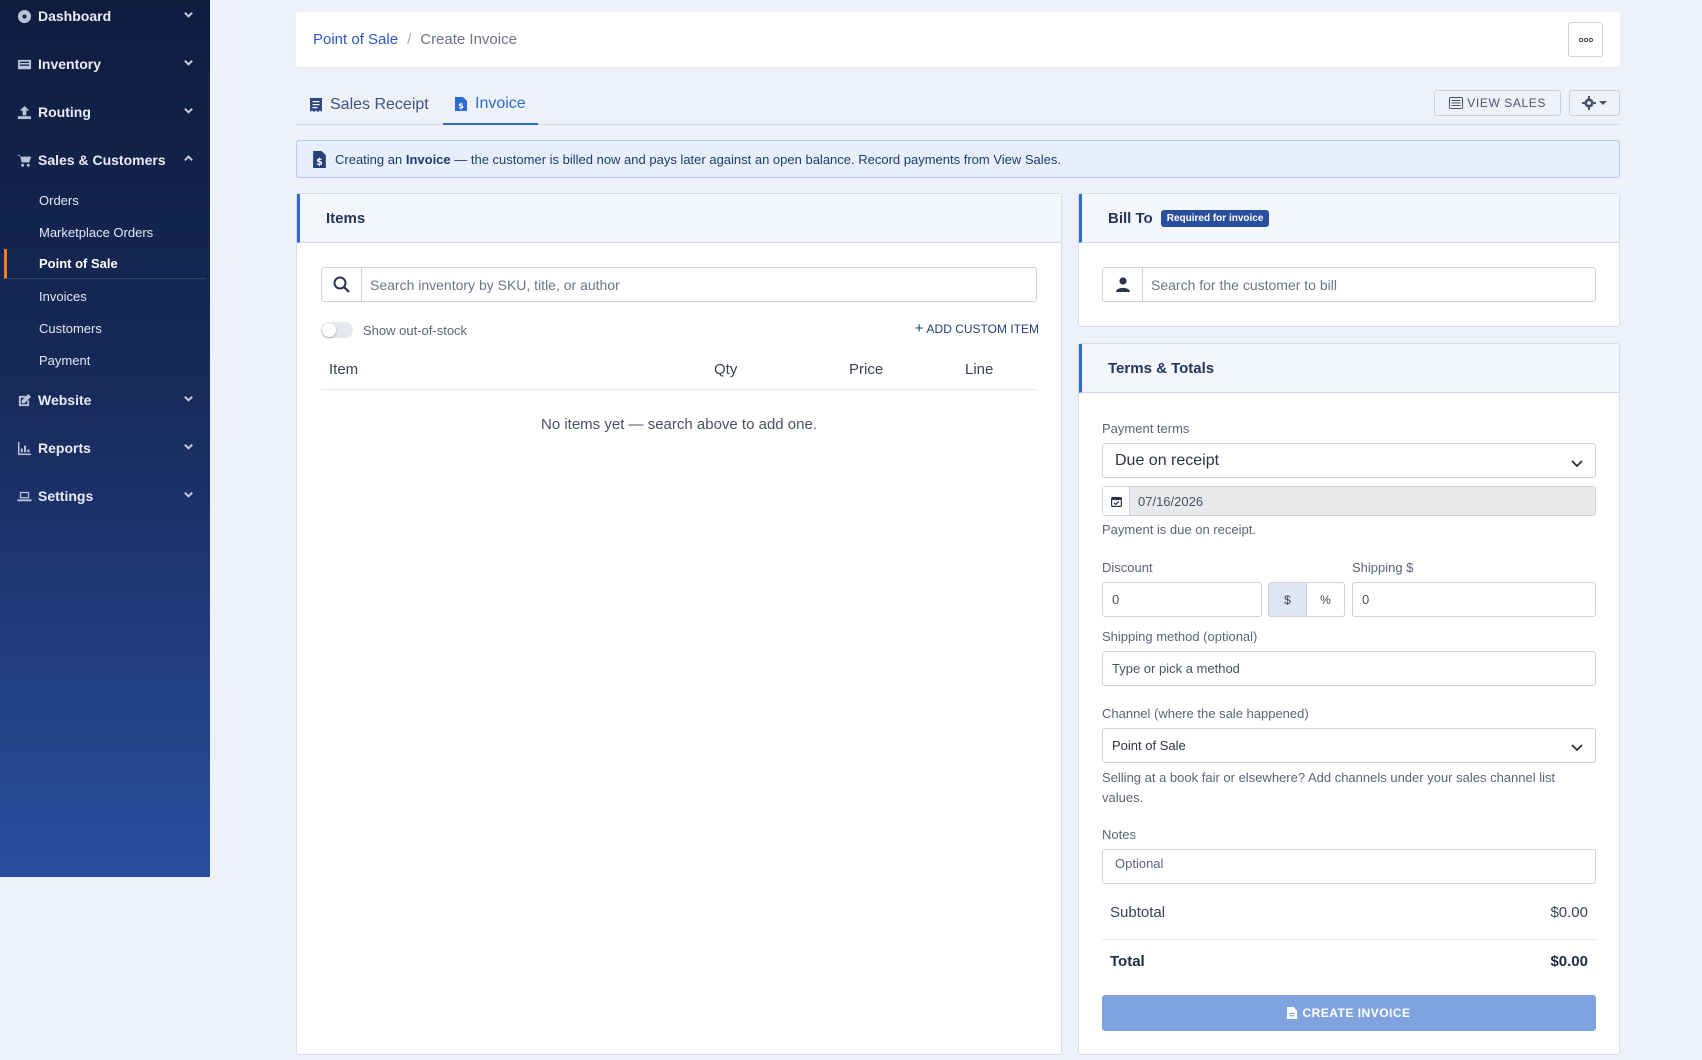 Image resolution: width=1702 pixels, height=1060 pixels. What do you see at coordinates (1287, 599) in the screenshot?
I see `discount-mode-dollar: $` at bounding box center [1287, 599].